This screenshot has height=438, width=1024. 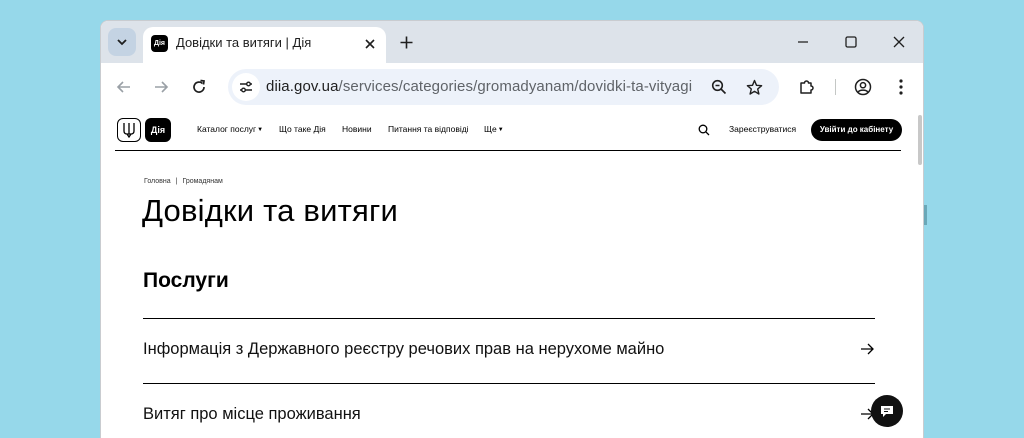 I want to click on section-title: Послуги, so click(x=186, y=280).